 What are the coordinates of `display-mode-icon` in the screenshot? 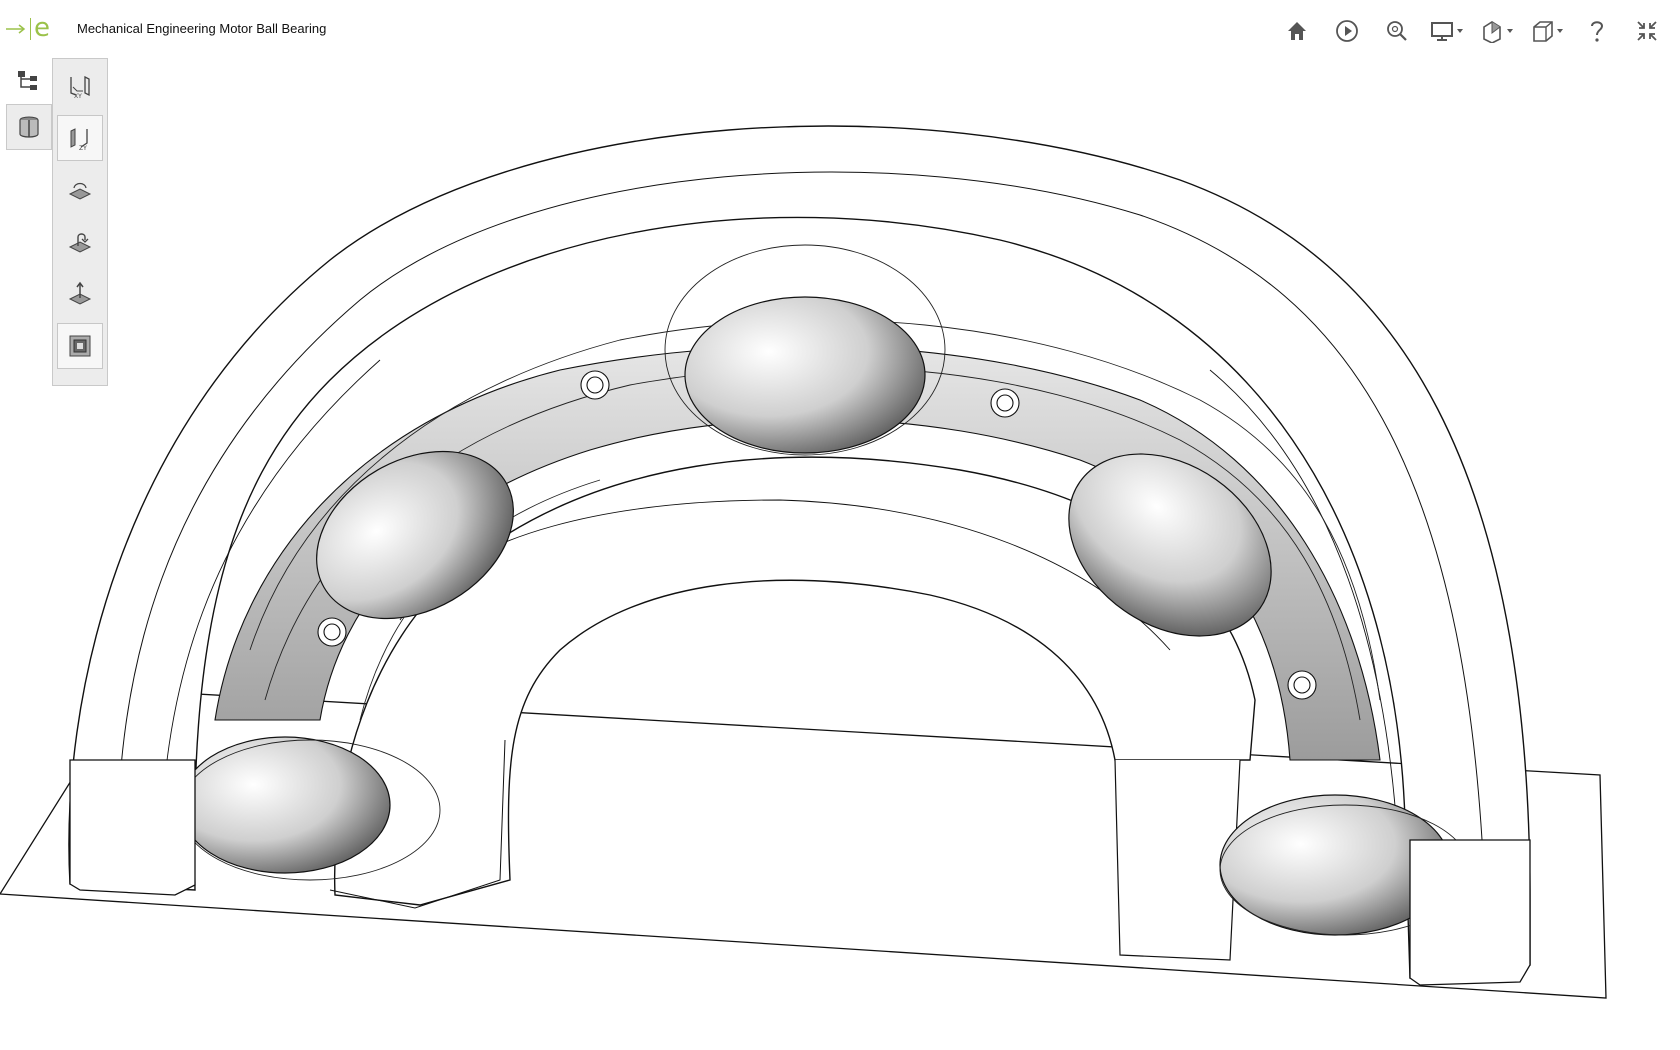 It's located at (1447, 31).